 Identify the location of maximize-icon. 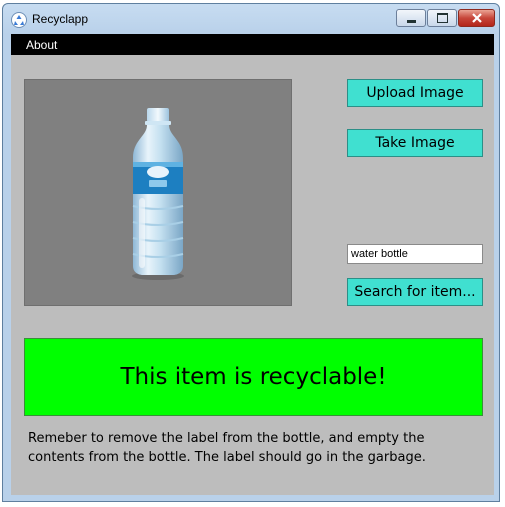
(442, 18).